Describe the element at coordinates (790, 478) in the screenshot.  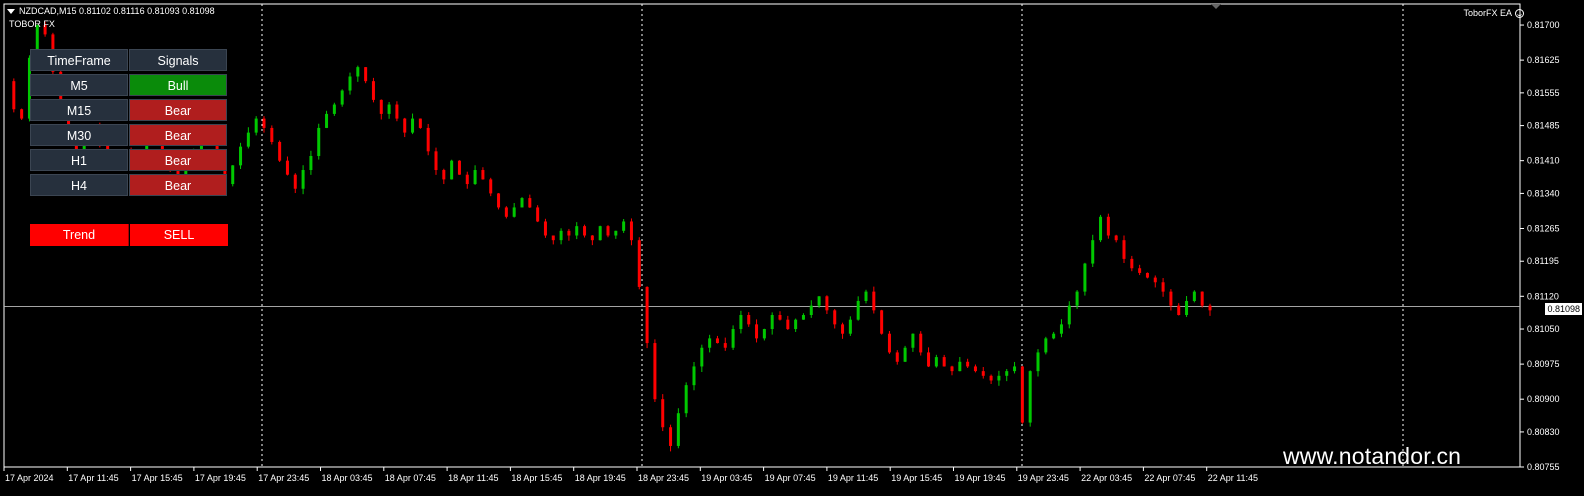
I see `time-label: 19 Apr 07:45` at that location.